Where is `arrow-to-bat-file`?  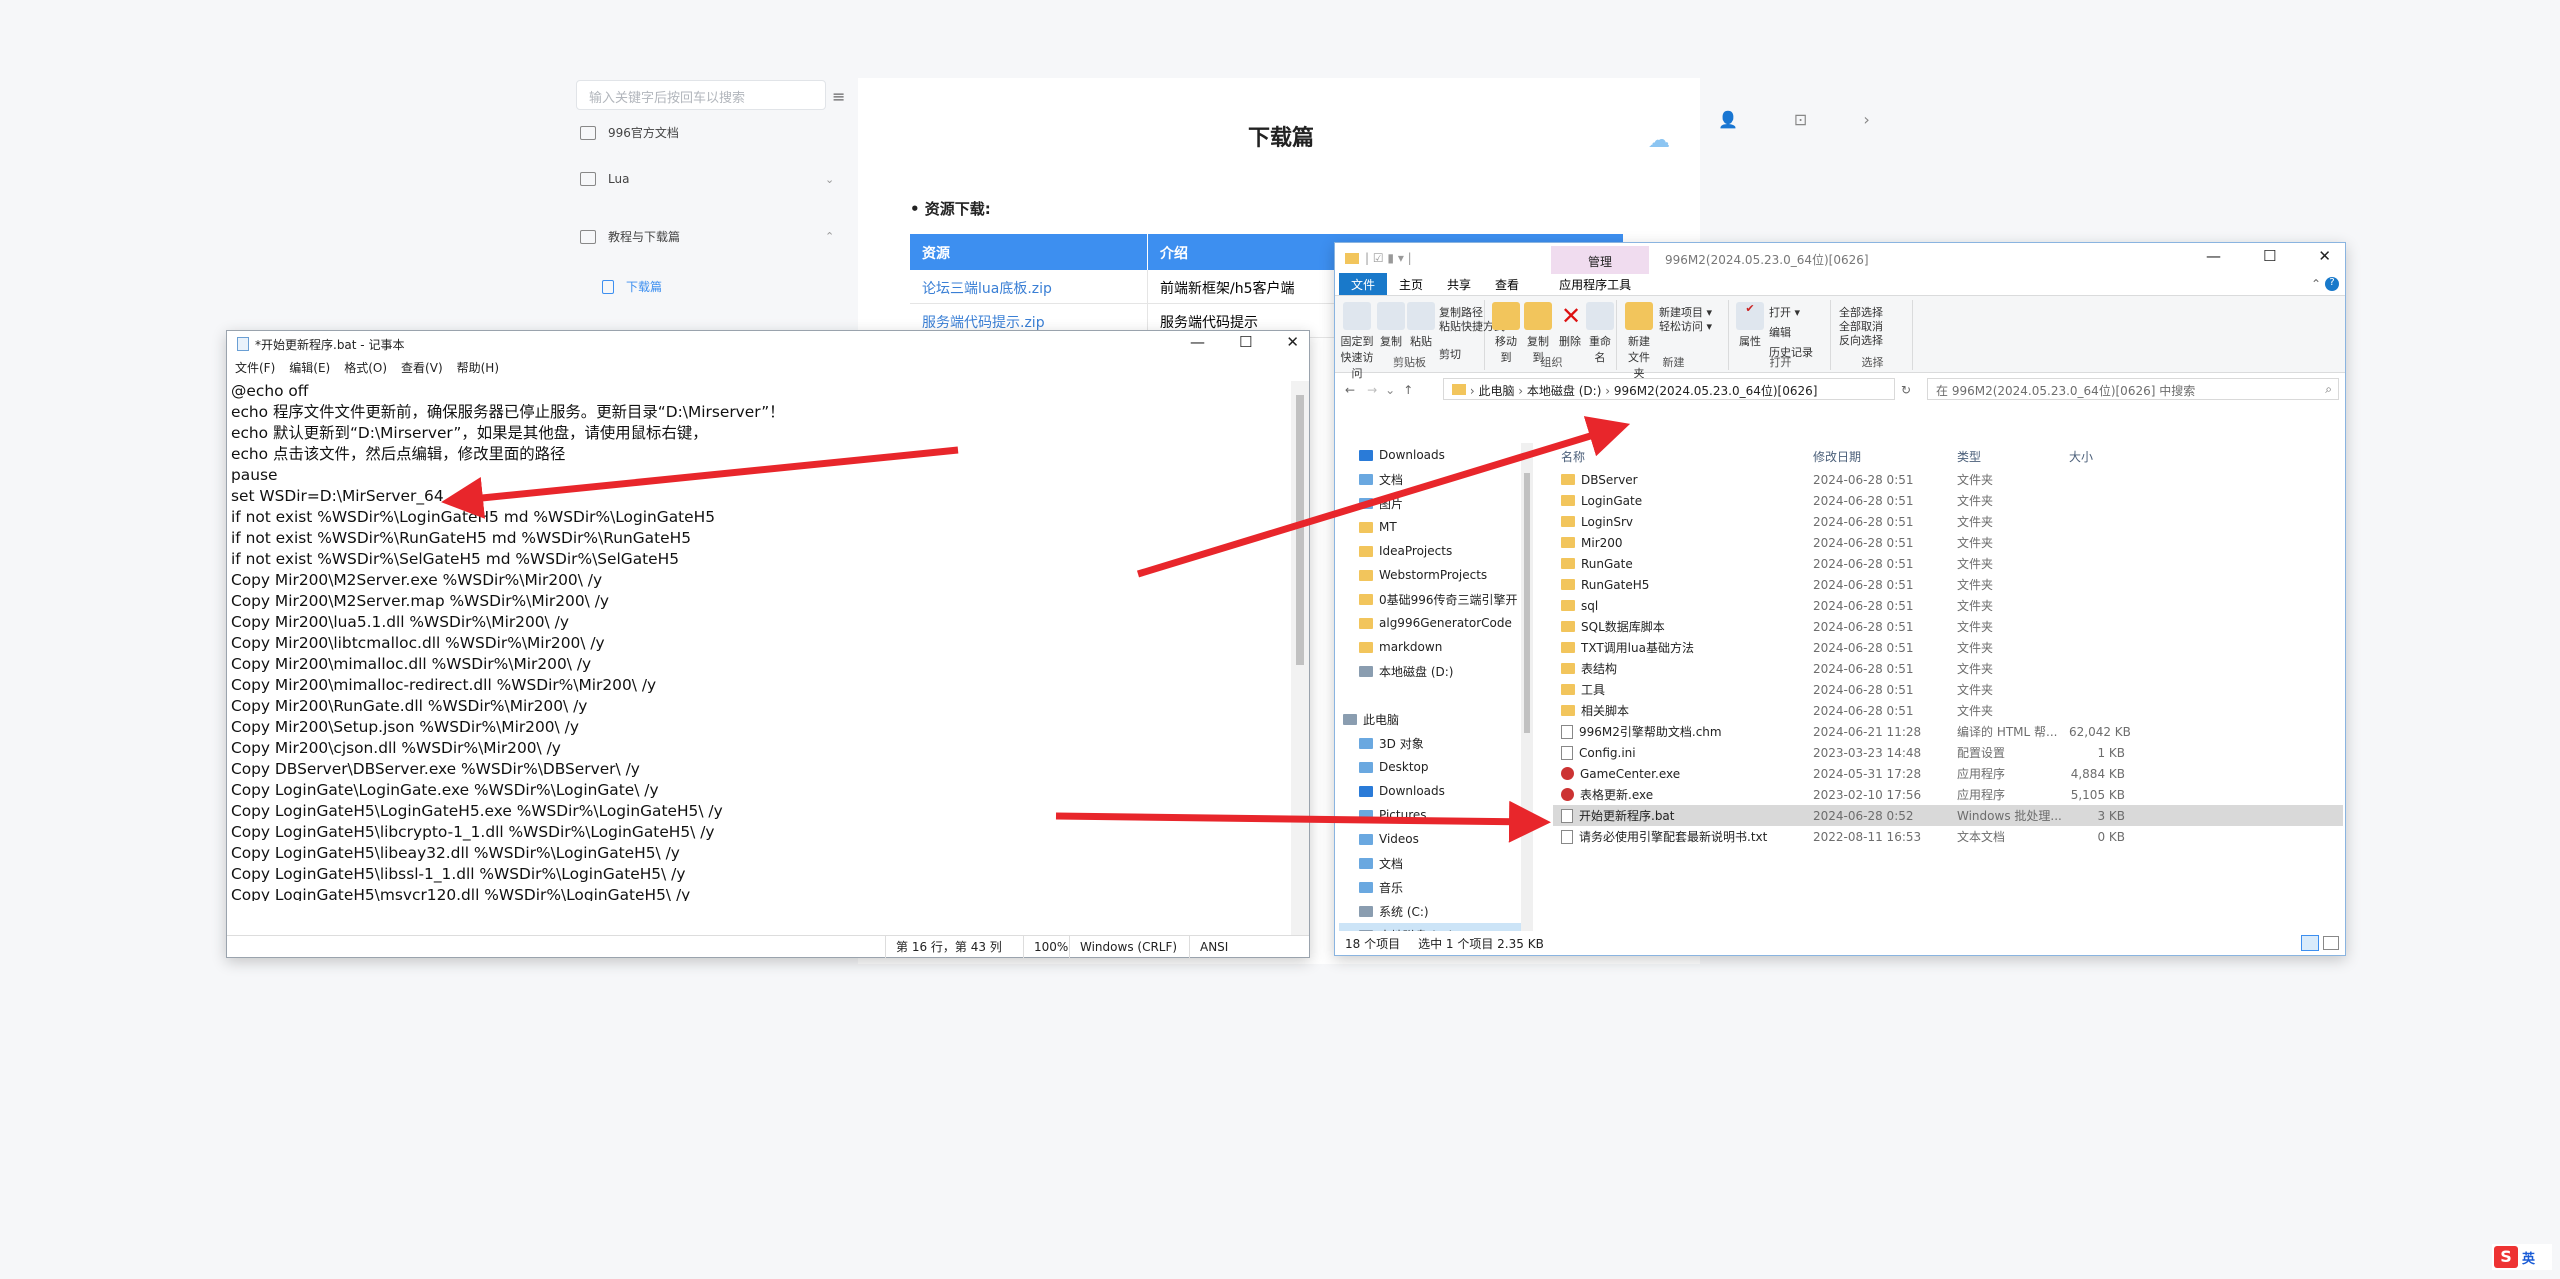 arrow-to-bat-file is located at coordinates (1303, 821).